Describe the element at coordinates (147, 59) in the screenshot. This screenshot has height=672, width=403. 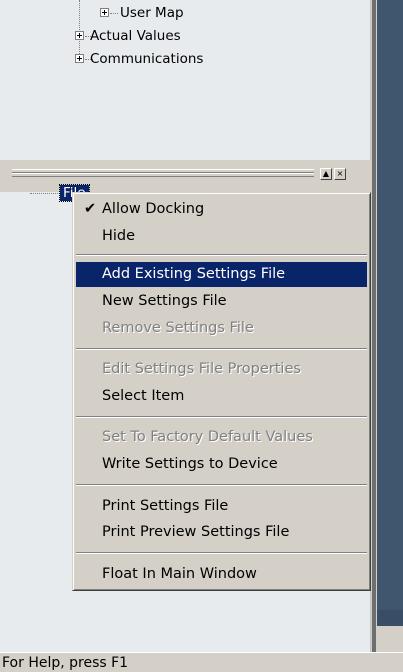
I see `tree-item-label: Communications` at that location.